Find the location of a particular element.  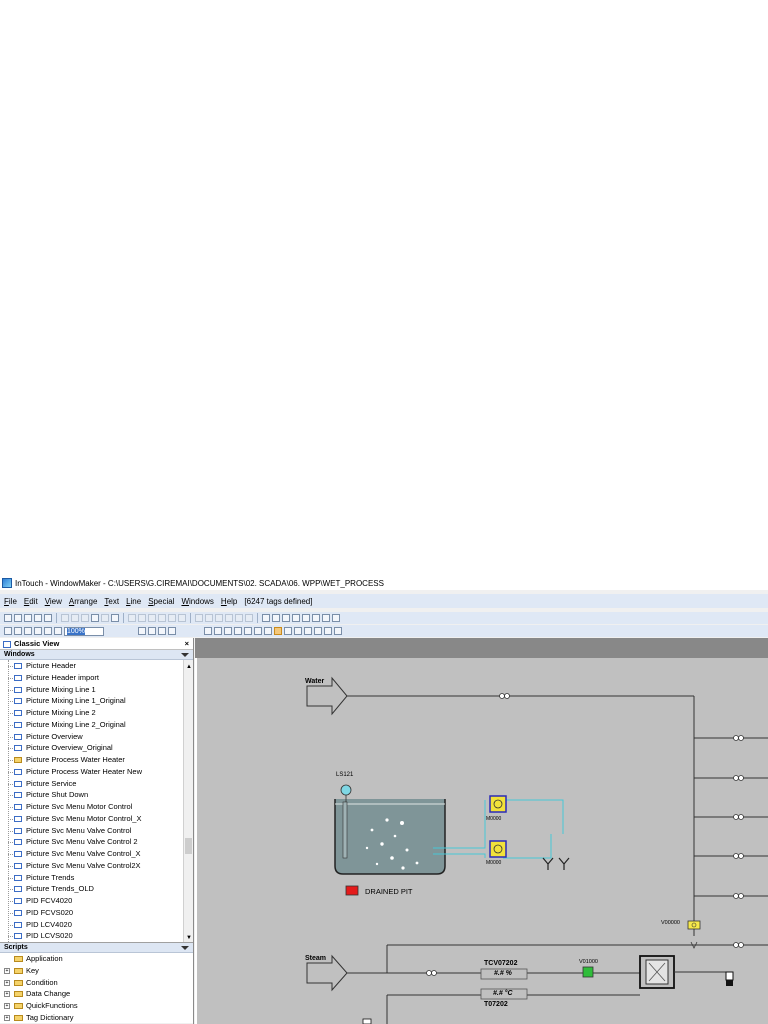

window-list-item: Picture Trends is located at coordinates (96, 878).